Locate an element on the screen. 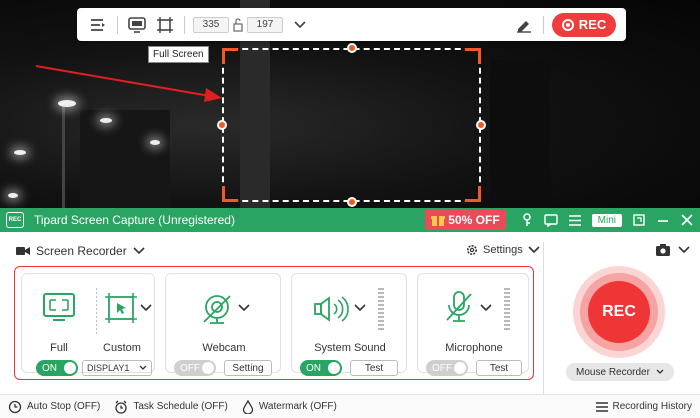 Image resolution: width=700 pixels, height=418 pixels. mini-mode-button: Mini is located at coordinates (606, 220).